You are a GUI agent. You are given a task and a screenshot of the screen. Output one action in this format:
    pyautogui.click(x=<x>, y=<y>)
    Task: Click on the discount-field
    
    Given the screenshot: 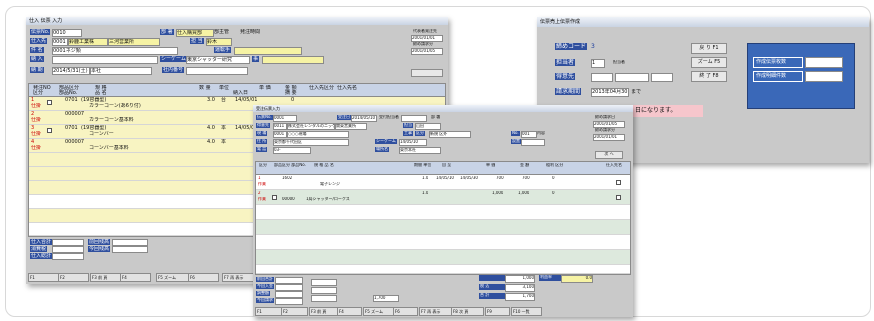 What is the action you would take?
    pyautogui.click(x=324, y=290)
    